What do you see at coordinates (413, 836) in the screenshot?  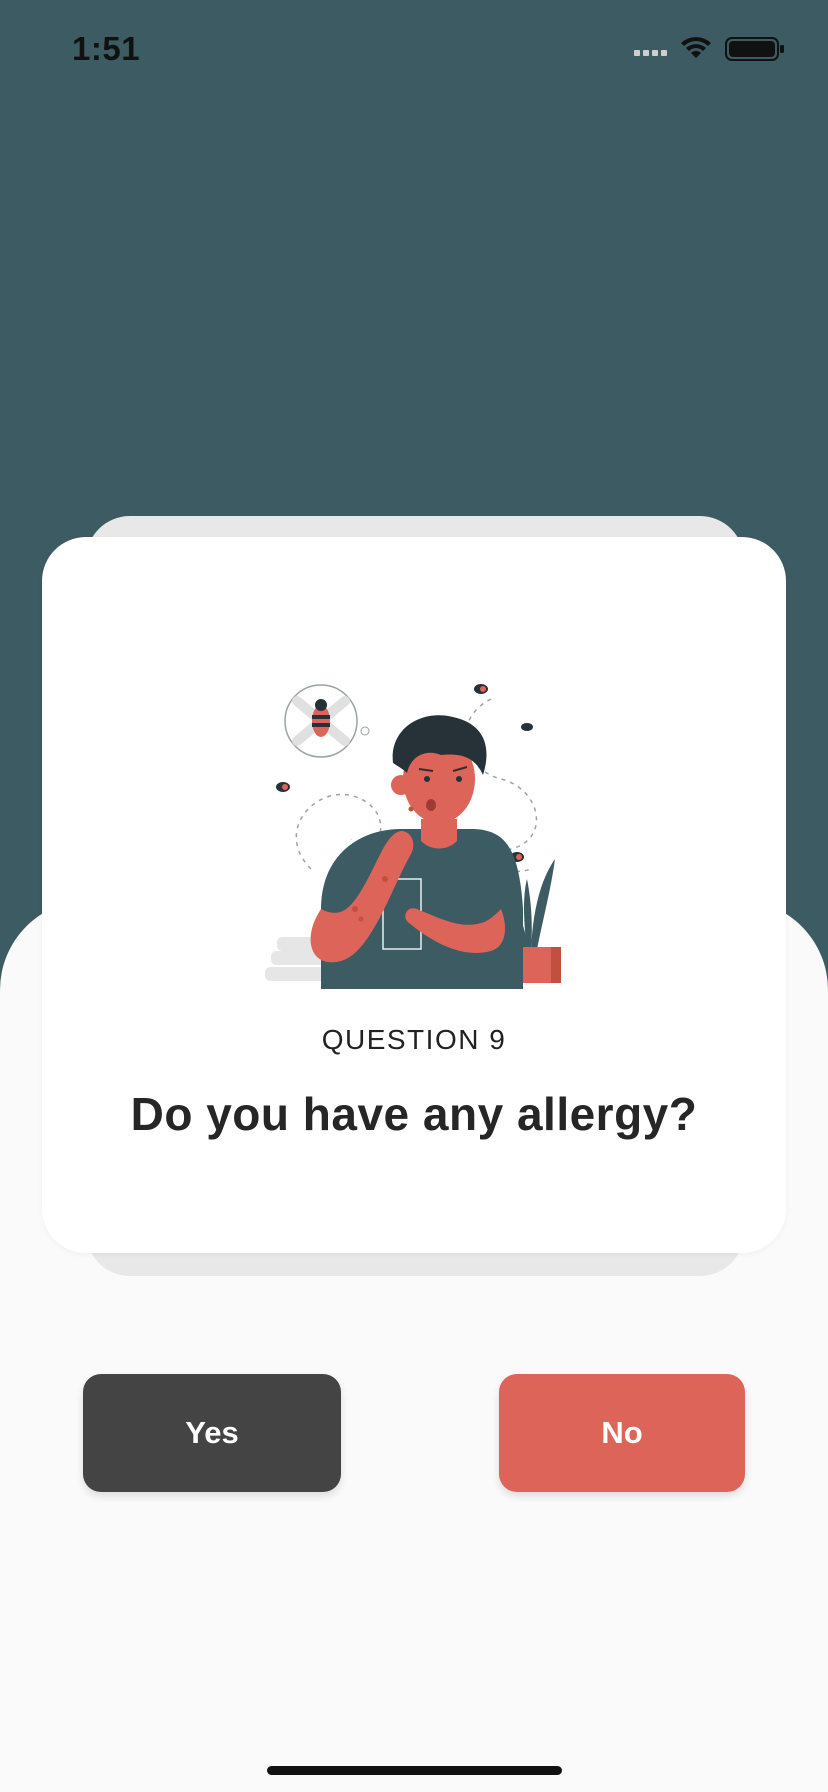 I see `allergy-illustration` at bounding box center [413, 836].